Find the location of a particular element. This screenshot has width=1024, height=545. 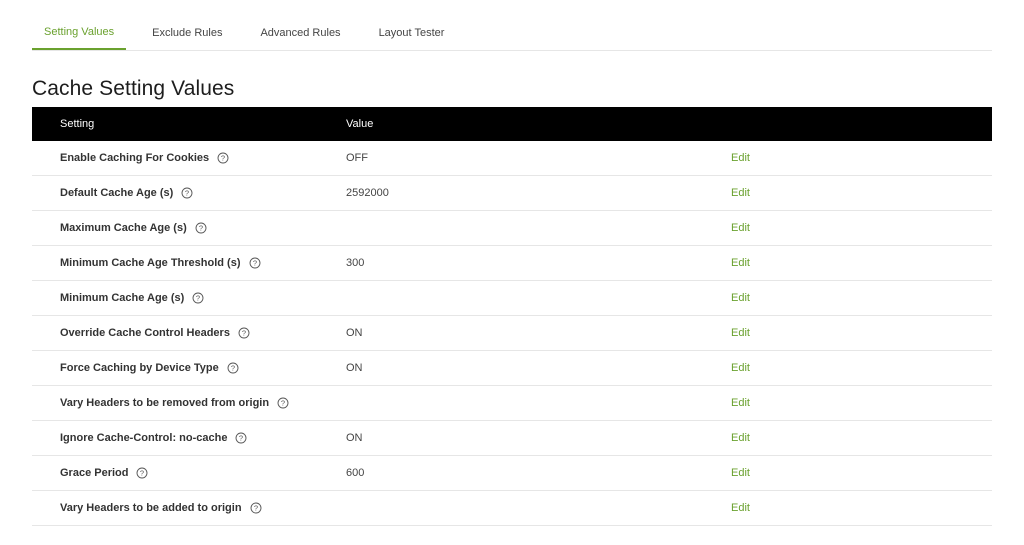

table-row: Override Cache Control Headers? ON Edit is located at coordinates (512, 333).